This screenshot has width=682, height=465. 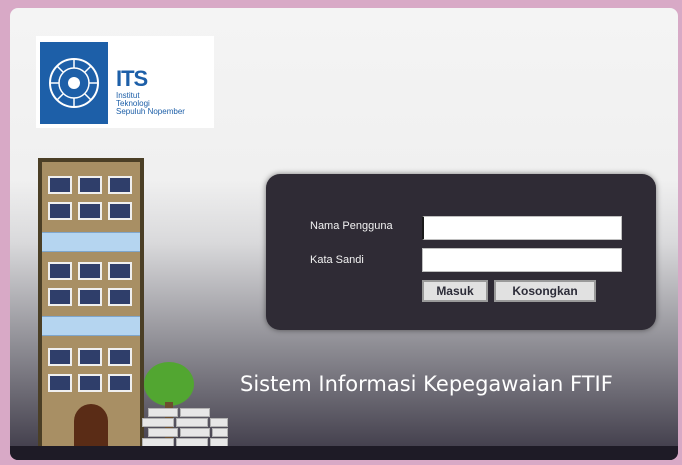 I want to click on brick-steps-icon, so click(x=185, y=428).